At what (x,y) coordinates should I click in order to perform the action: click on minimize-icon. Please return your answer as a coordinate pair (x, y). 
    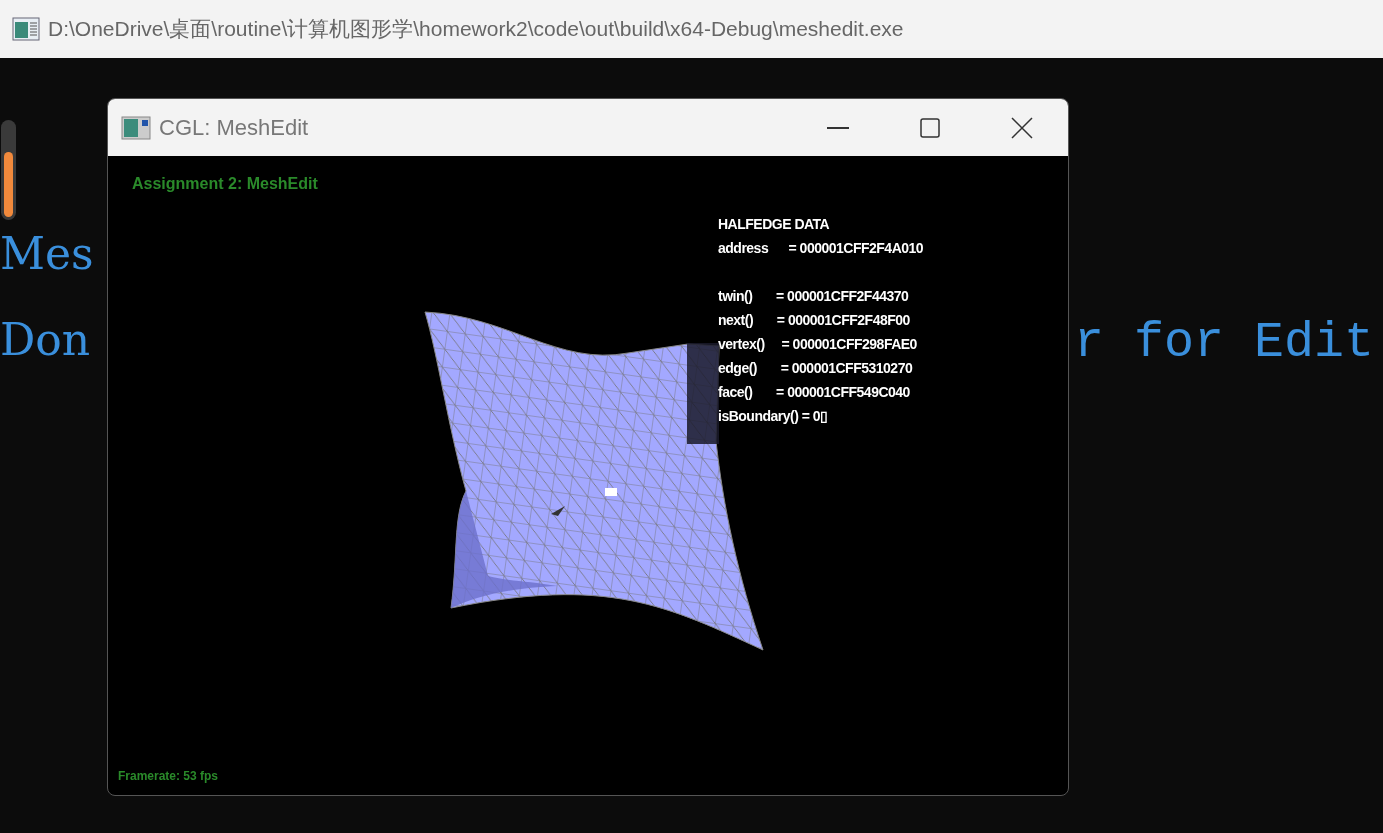
    Looking at the image, I should click on (838, 127).